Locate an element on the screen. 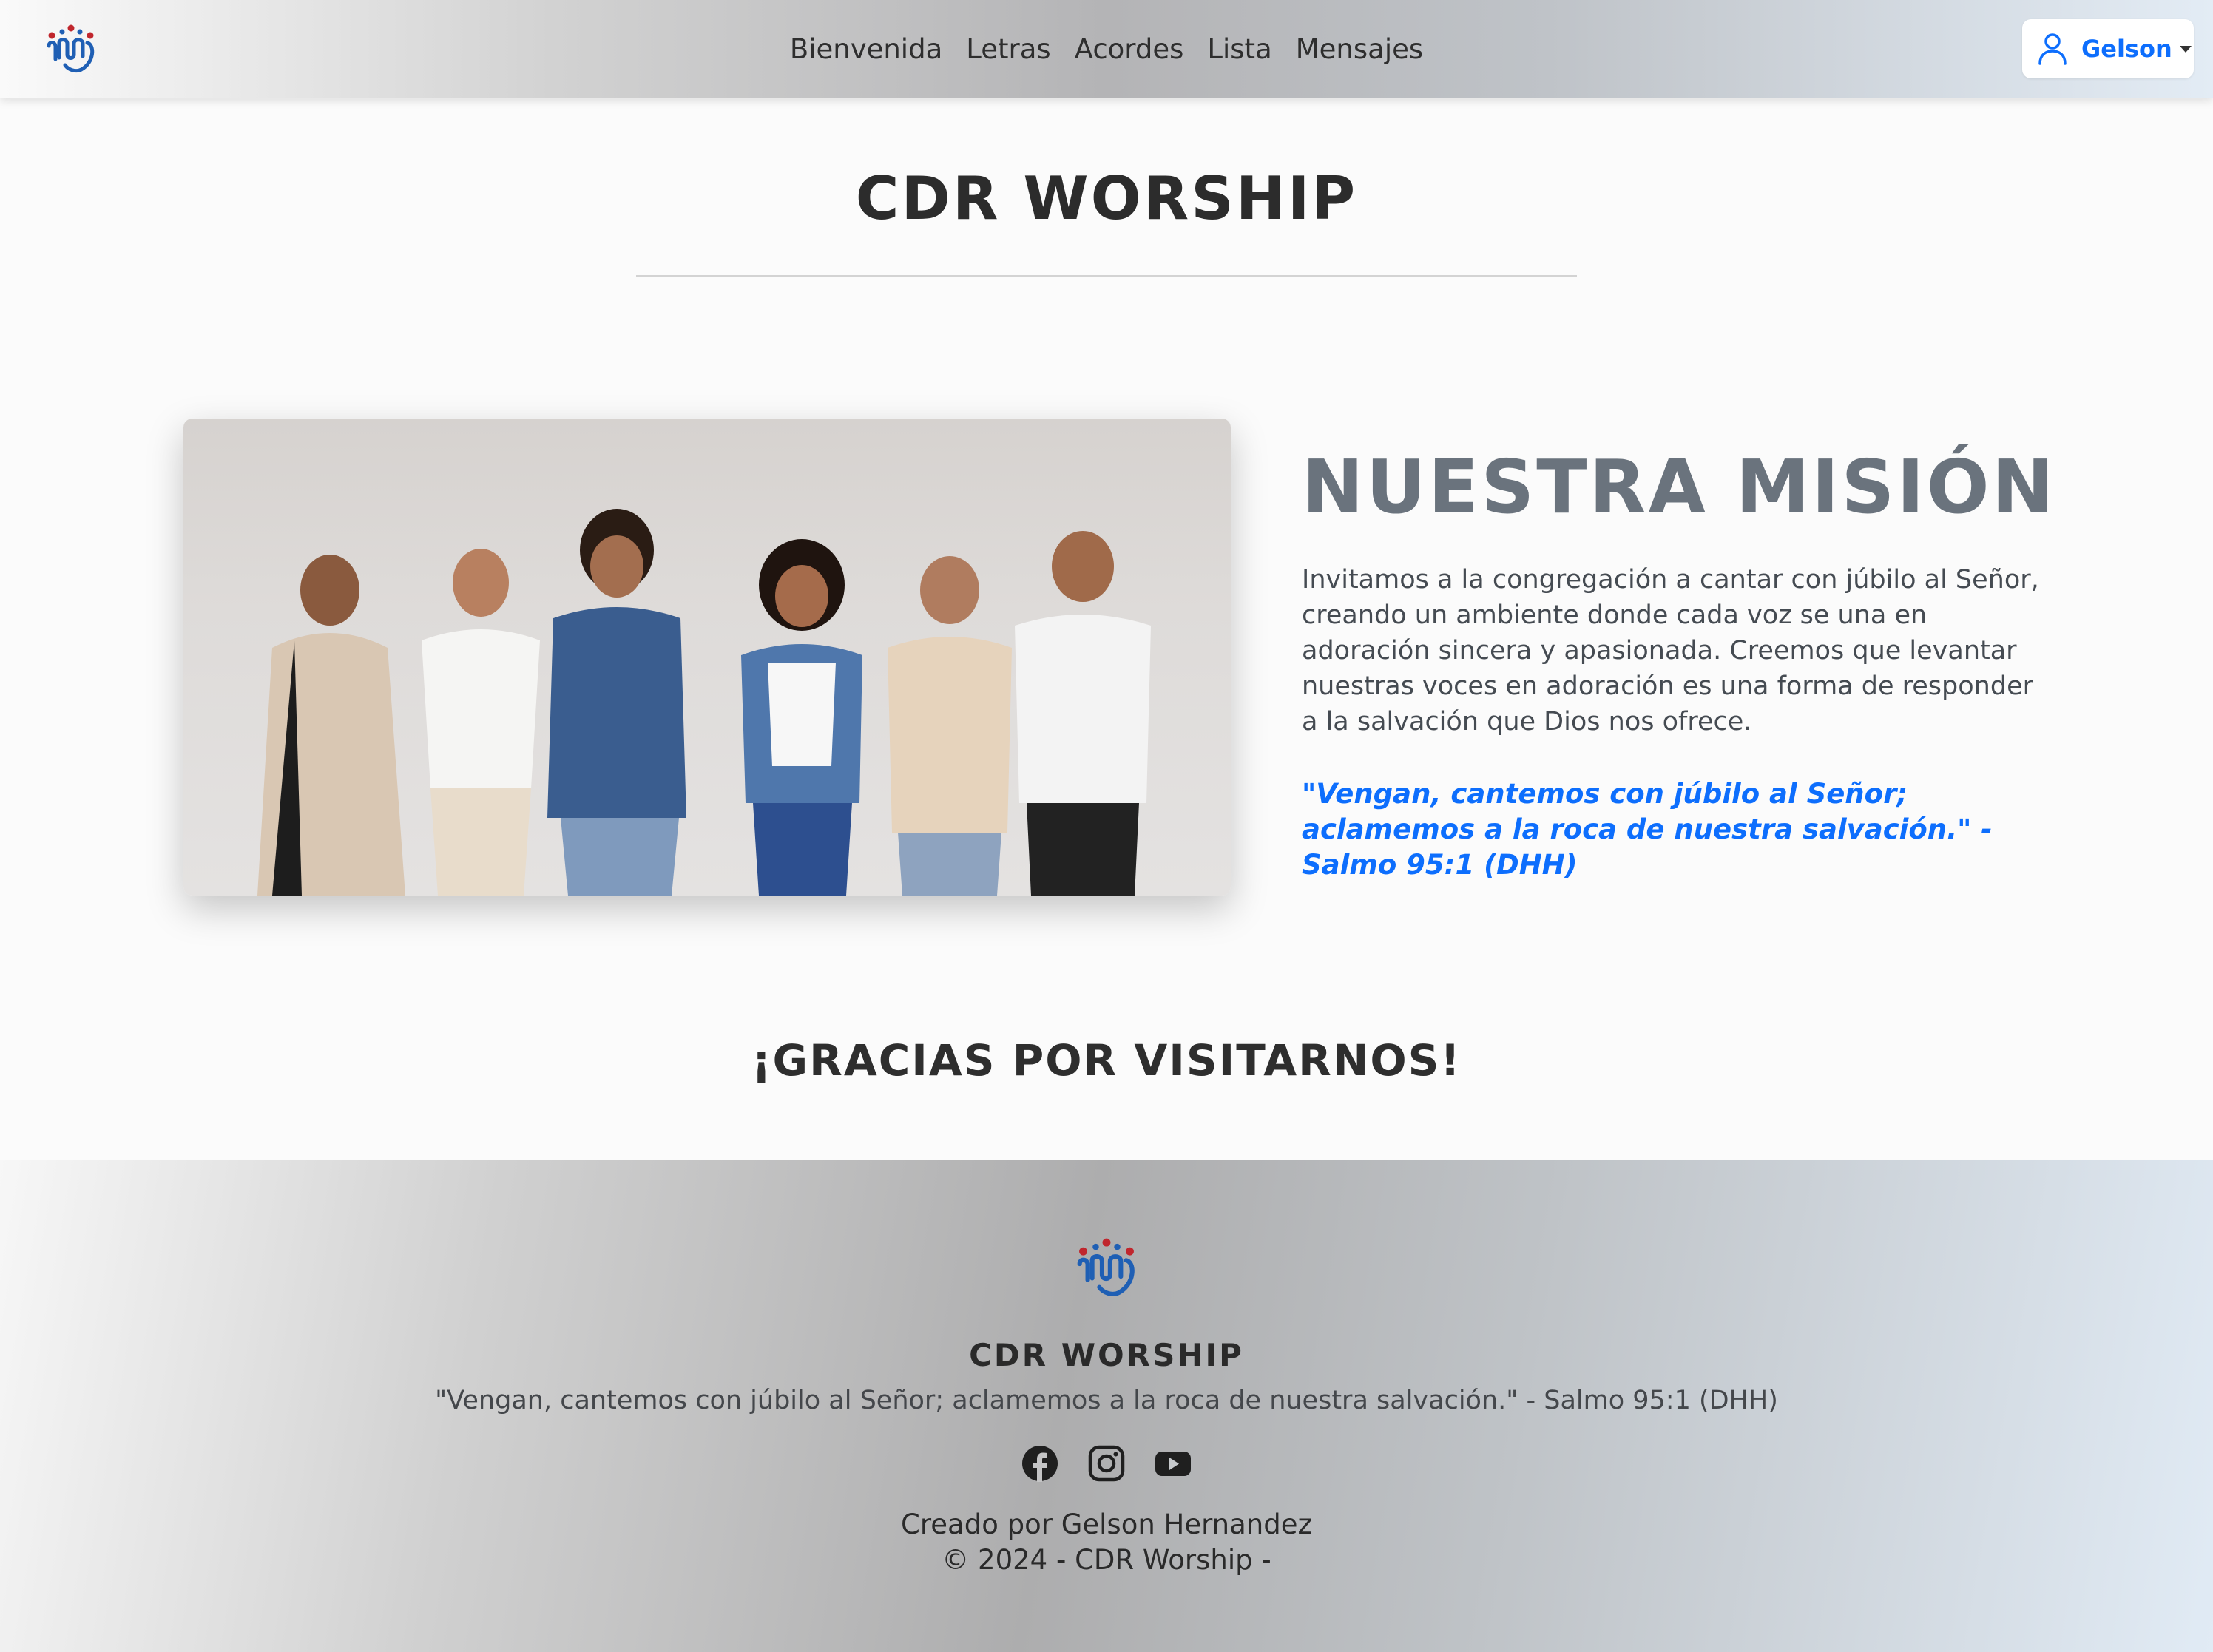  facebook-icon is located at coordinates (1039, 1463).